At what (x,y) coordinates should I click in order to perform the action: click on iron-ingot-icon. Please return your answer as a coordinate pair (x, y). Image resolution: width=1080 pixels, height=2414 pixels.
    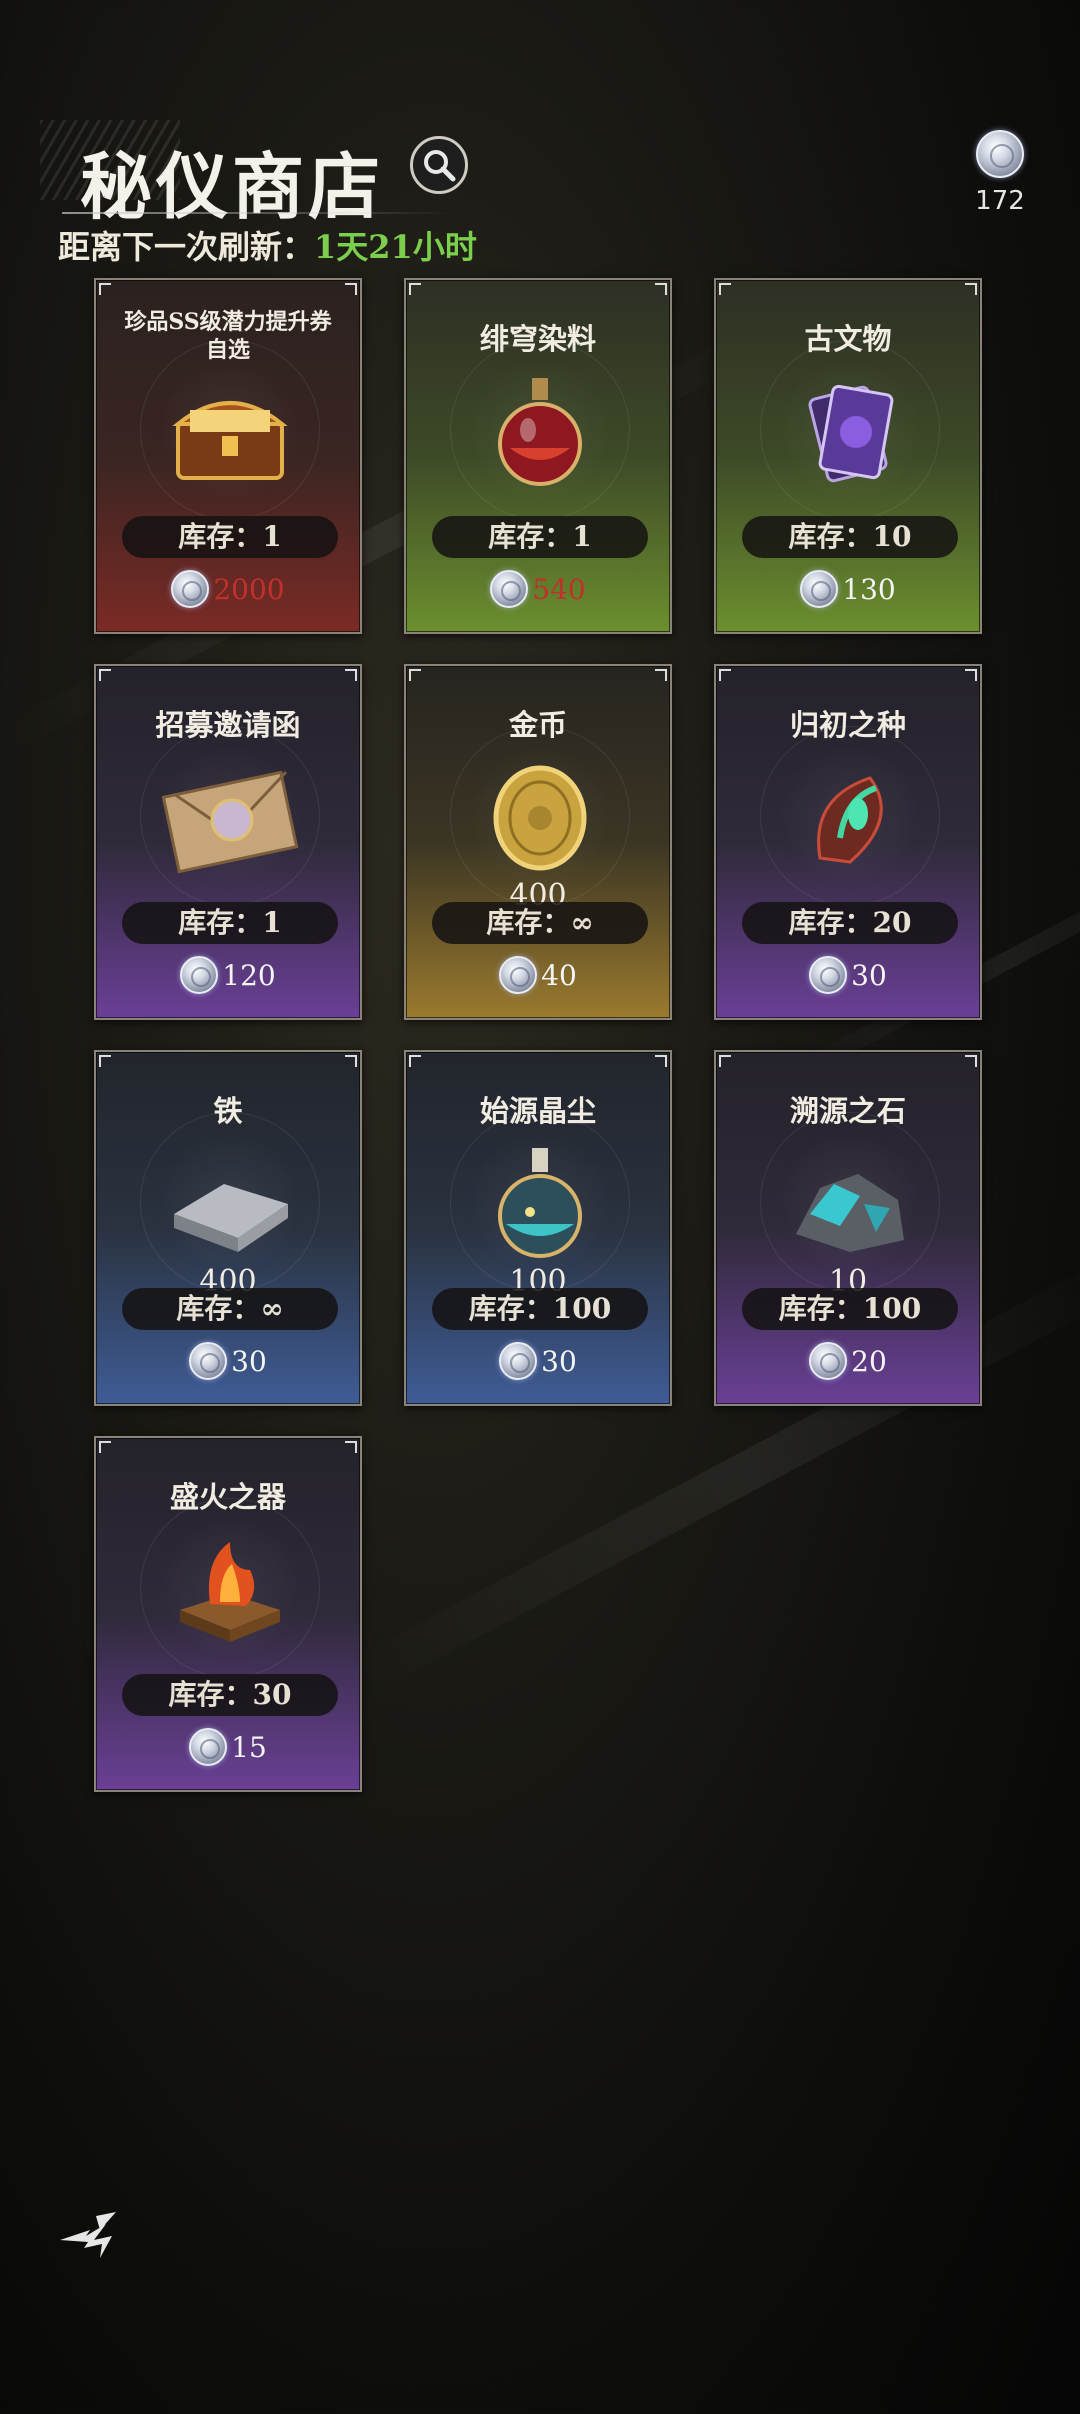
    Looking at the image, I should click on (230, 1204).